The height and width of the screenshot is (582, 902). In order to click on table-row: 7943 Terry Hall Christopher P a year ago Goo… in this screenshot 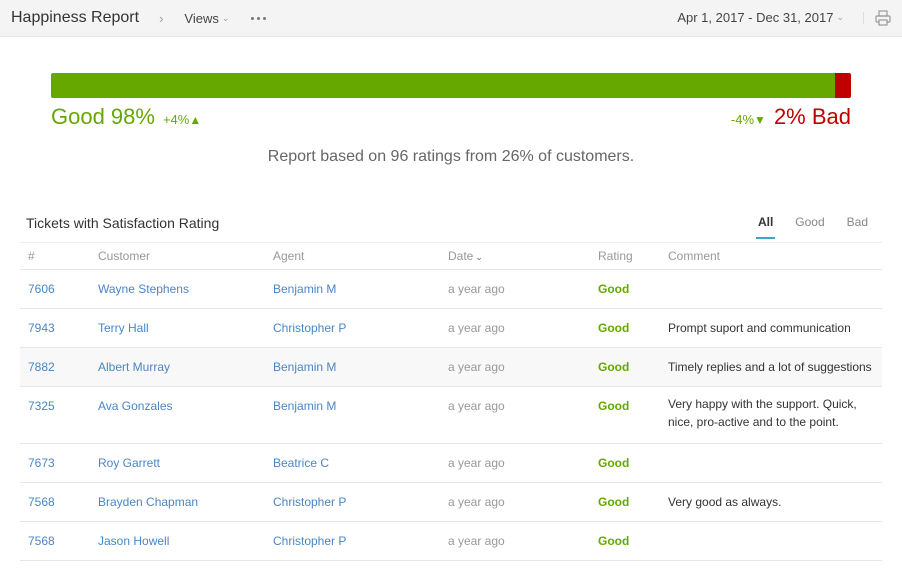, I will do `click(451, 328)`.